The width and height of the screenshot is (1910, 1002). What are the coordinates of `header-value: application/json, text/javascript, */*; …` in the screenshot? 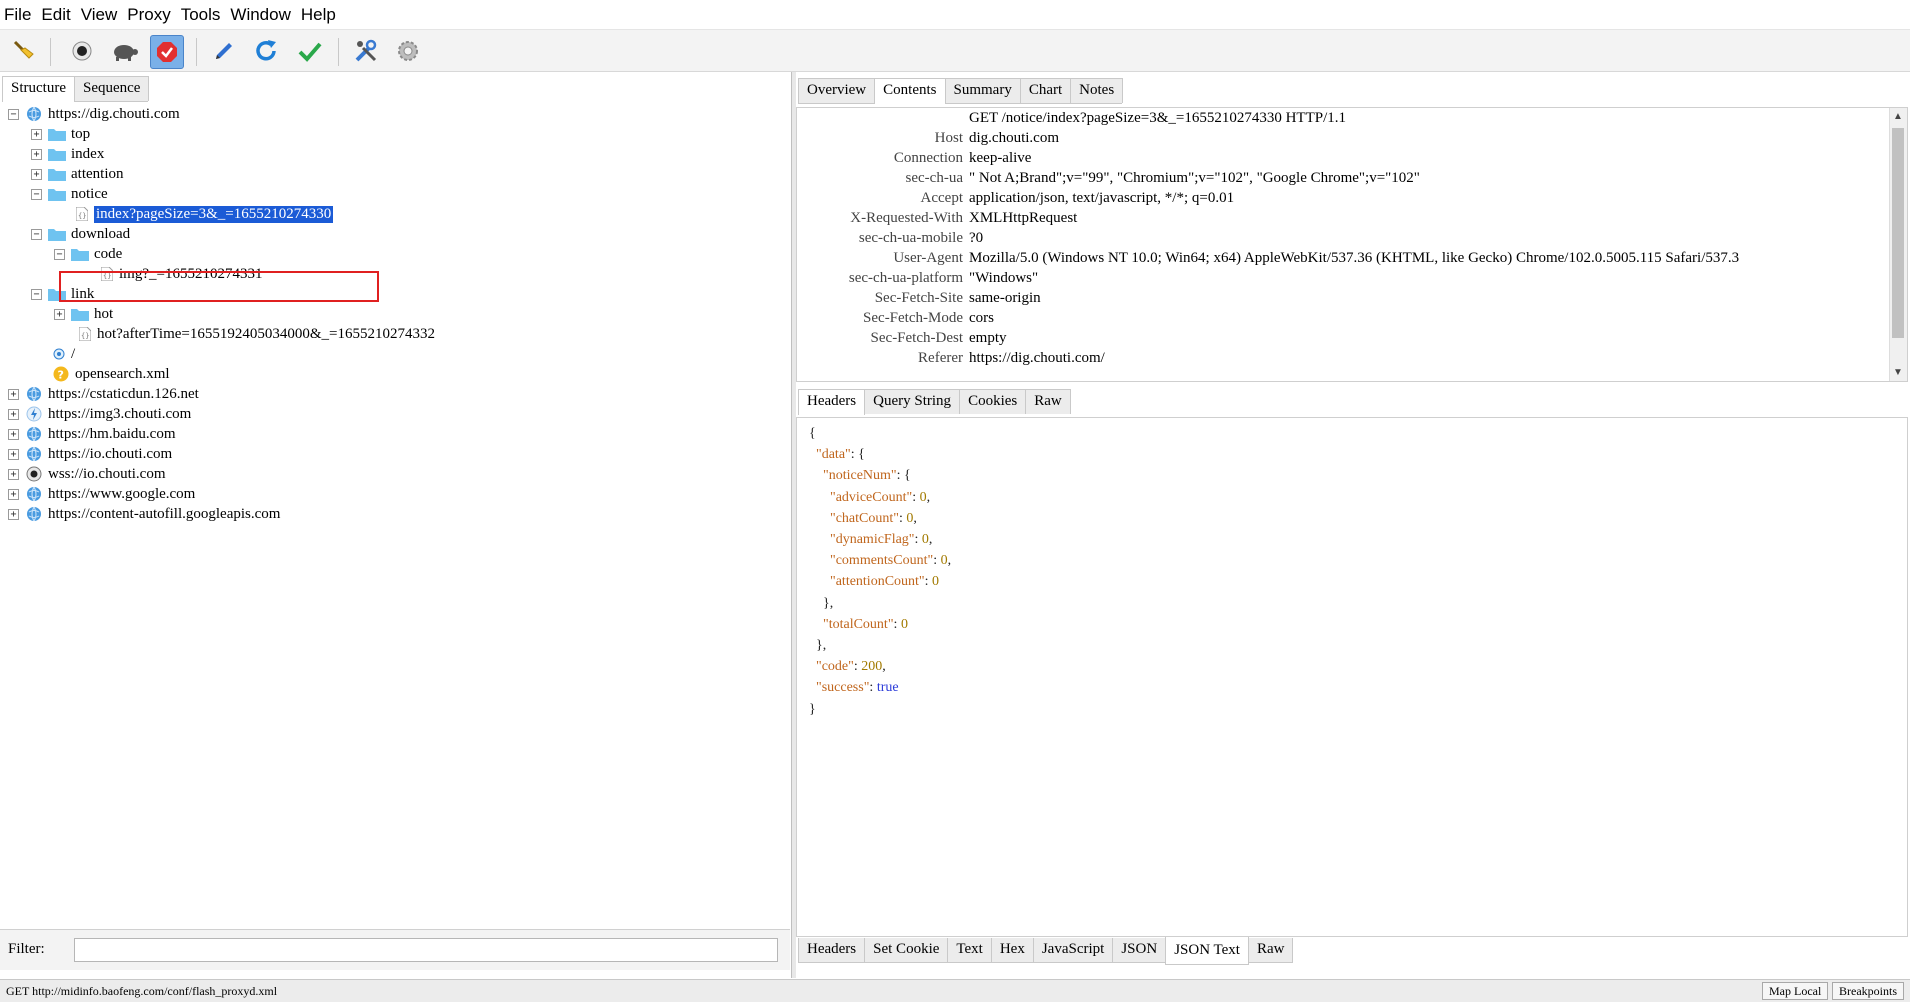 It's located at (1102, 198).